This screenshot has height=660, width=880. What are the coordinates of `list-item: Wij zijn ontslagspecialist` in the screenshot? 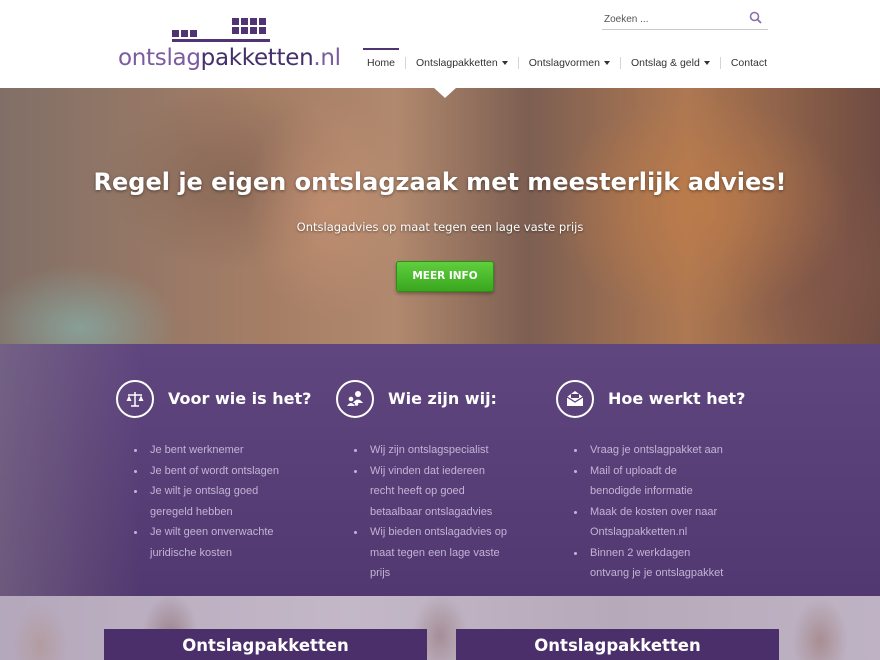 It's located at (455, 450).